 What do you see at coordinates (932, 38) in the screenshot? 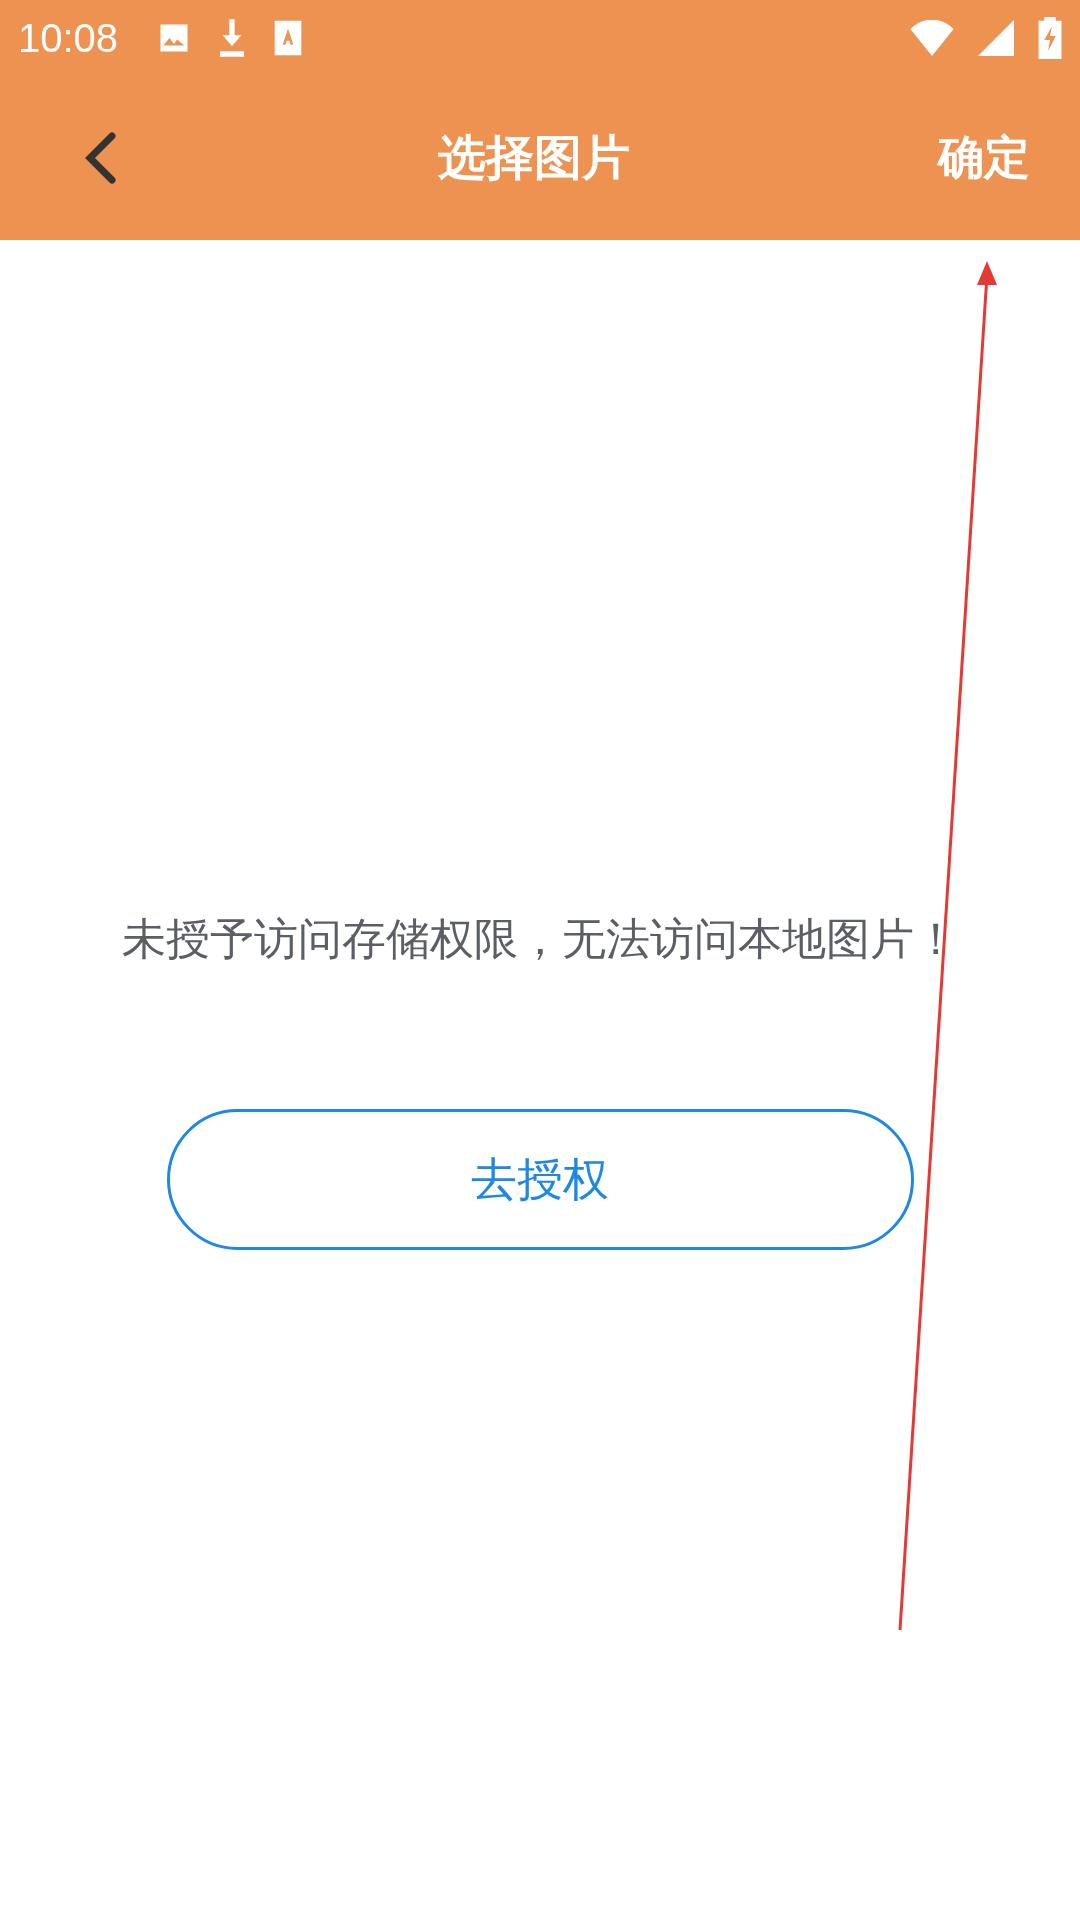
I see `wifi-icon` at bounding box center [932, 38].